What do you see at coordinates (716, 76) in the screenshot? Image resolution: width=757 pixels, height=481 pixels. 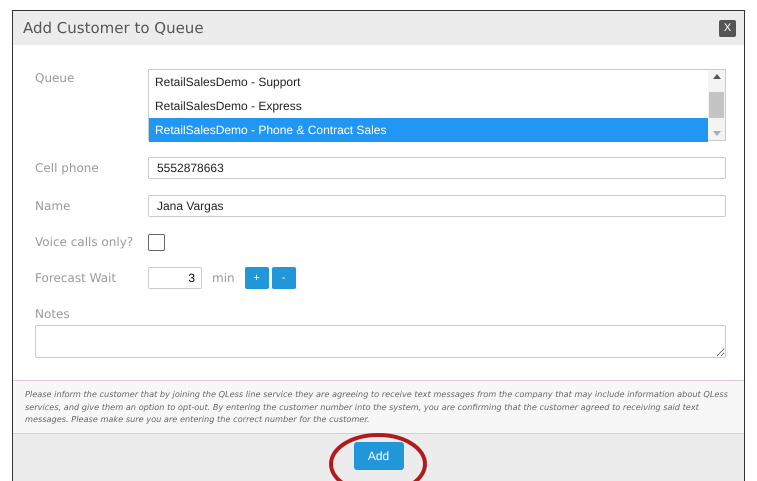 I see `scroll-up-icon` at bounding box center [716, 76].